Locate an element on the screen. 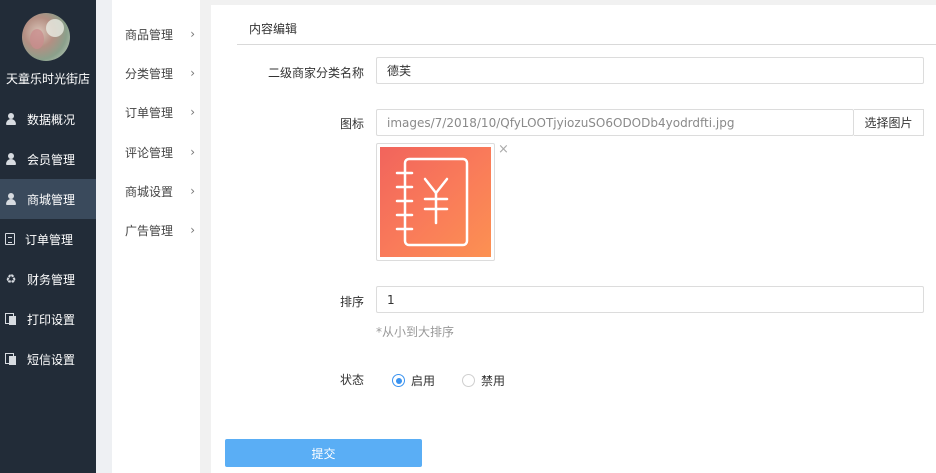  icon-thumbnail is located at coordinates (435, 202).